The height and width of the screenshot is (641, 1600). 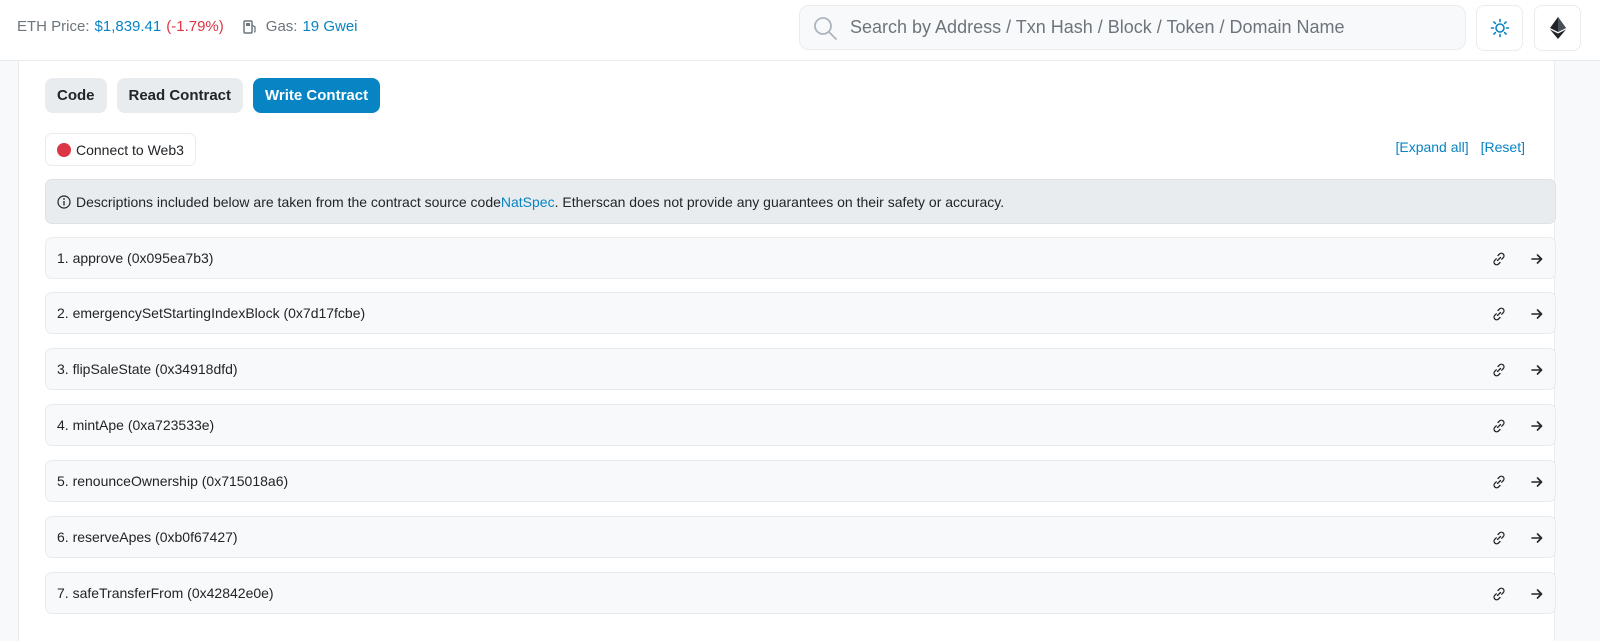 I want to click on expand-reset-links: [Expand all] [Reset], so click(x=1454, y=147).